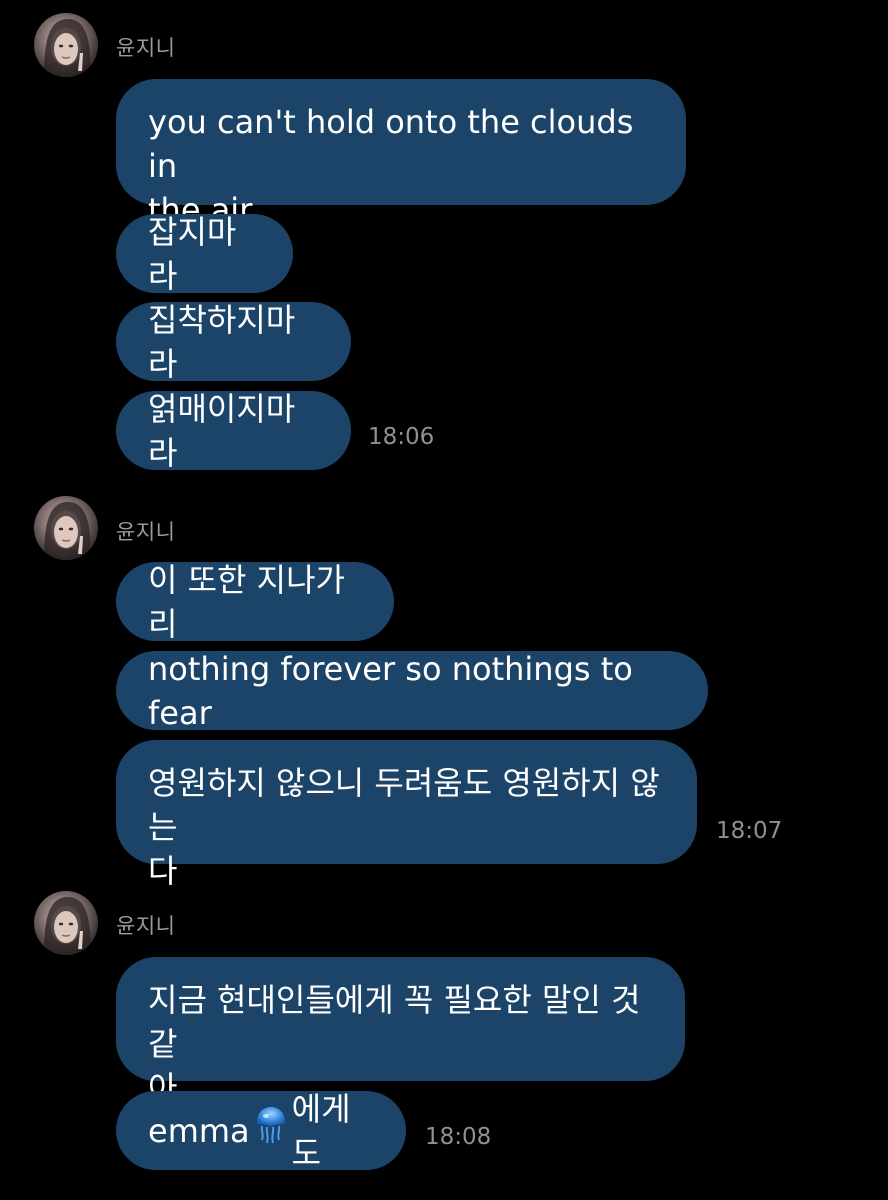 The image size is (888, 1200). I want to click on message-text: 잡지마라, so click(192, 253).